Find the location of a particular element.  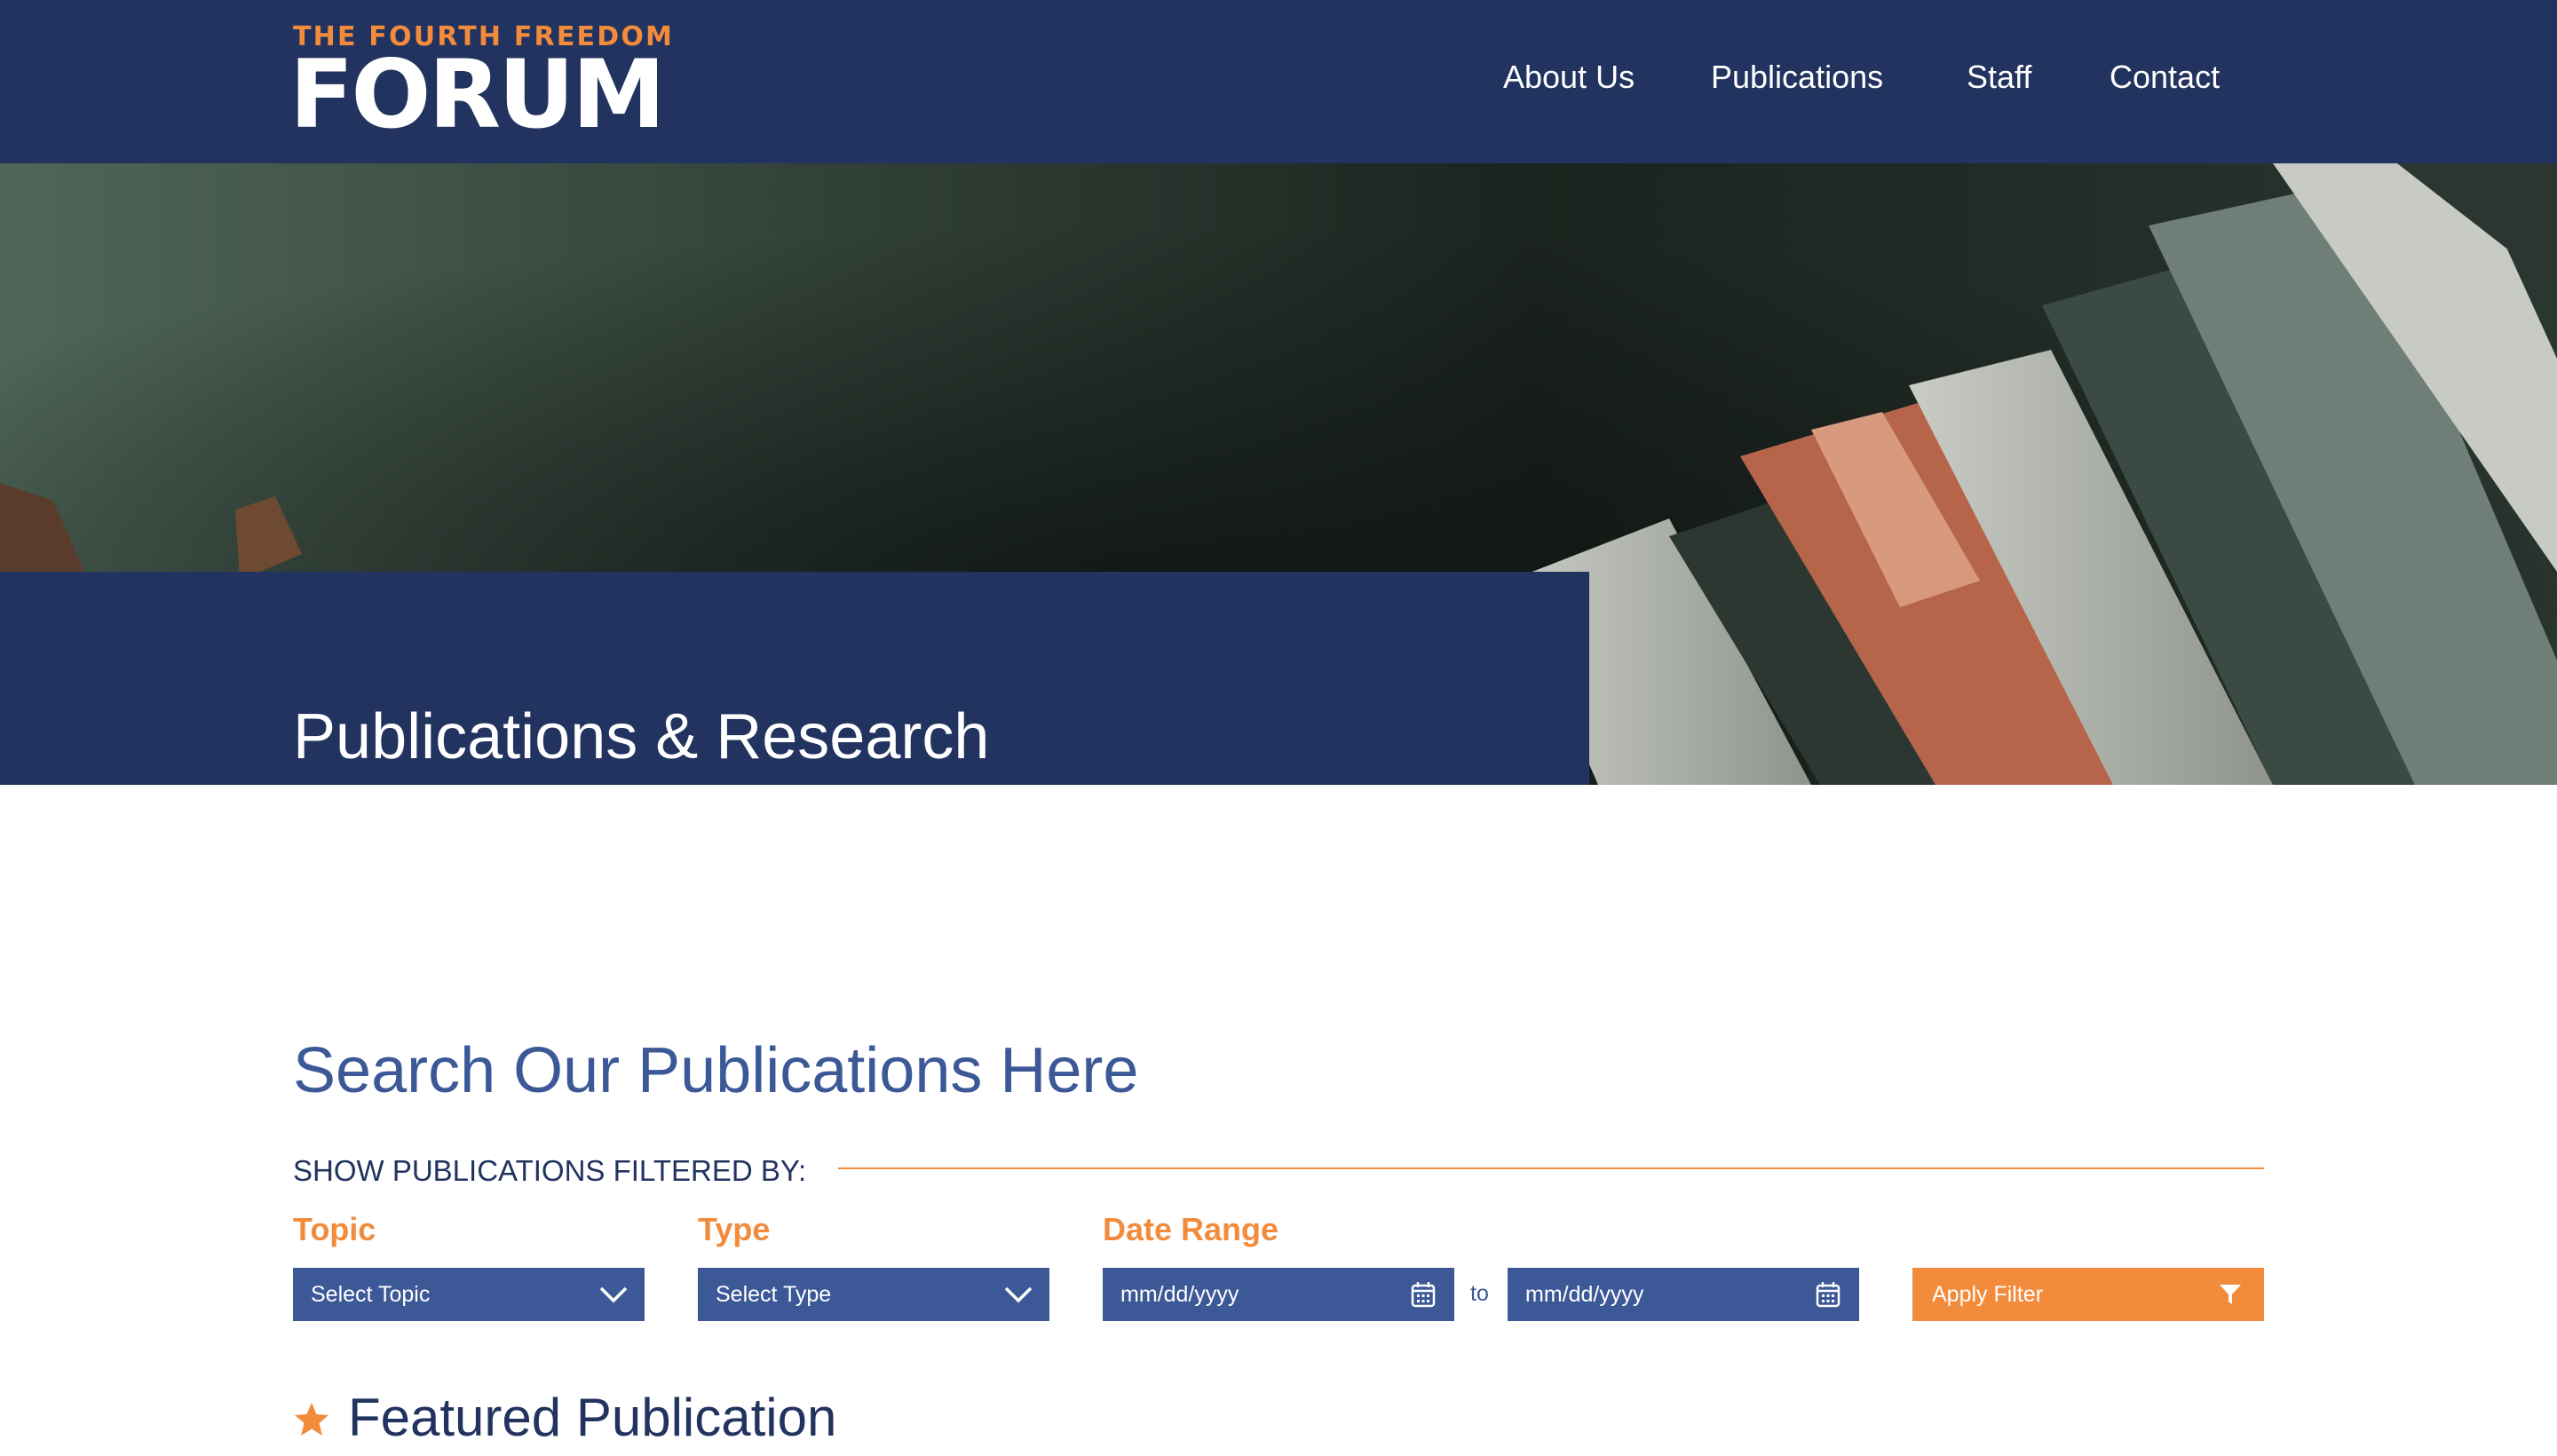

date-from-placeholder: mm/dd/yyyy is located at coordinates (1179, 1294).